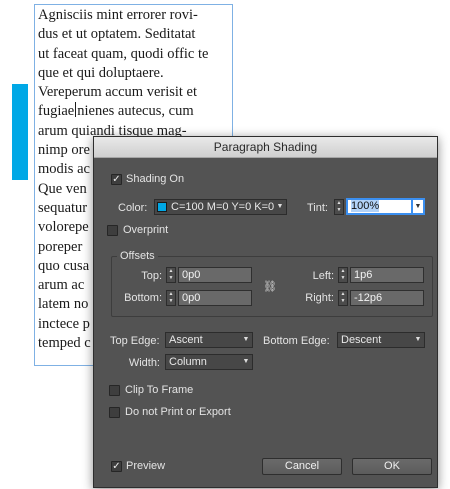  Describe the element at coordinates (144, 363) in the screenshot. I see `width-label: Width:` at that location.